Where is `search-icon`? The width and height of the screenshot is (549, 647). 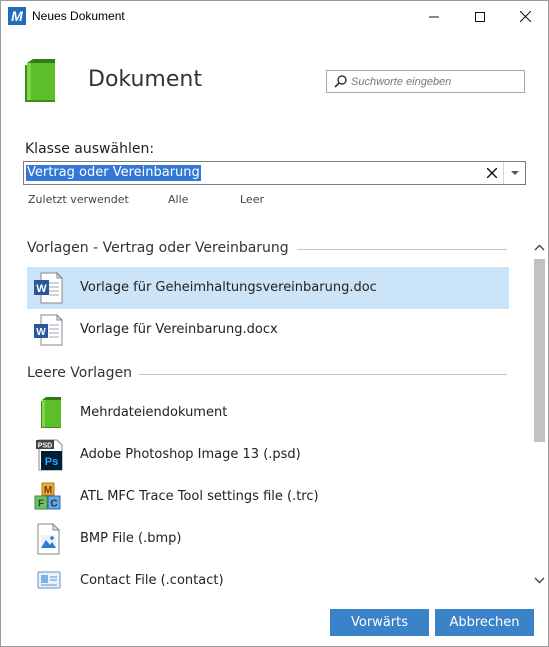
search-icon is located at coordinates (340, 81).